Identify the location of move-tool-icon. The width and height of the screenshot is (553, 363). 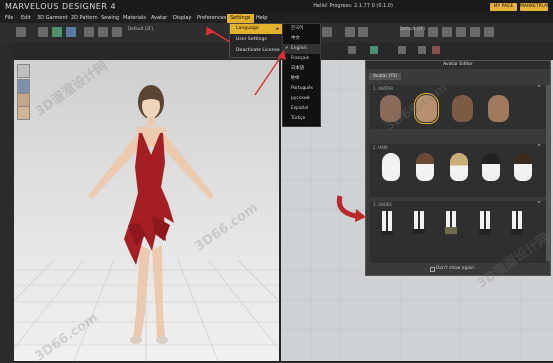
(43, 32).